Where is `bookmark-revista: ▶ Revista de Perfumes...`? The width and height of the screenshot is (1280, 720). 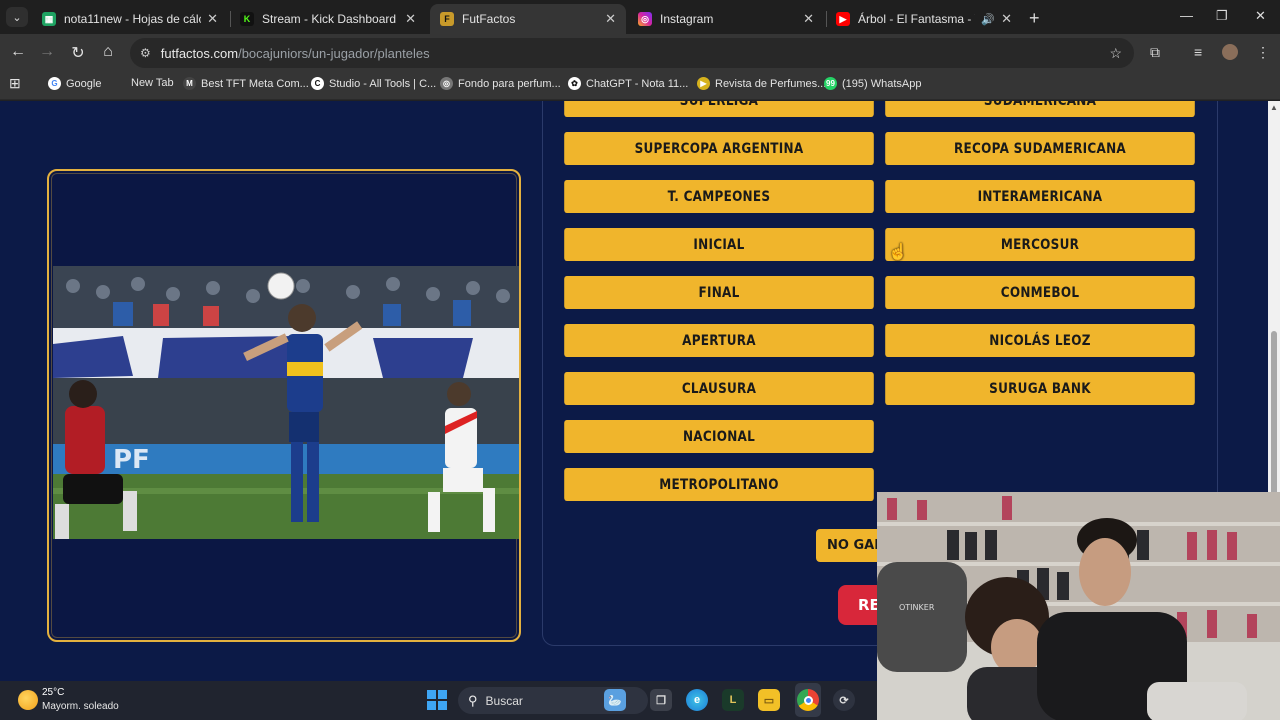
bookmark-revista: ▶ Revista de Perfumes... is located at coordinates (761, 83).